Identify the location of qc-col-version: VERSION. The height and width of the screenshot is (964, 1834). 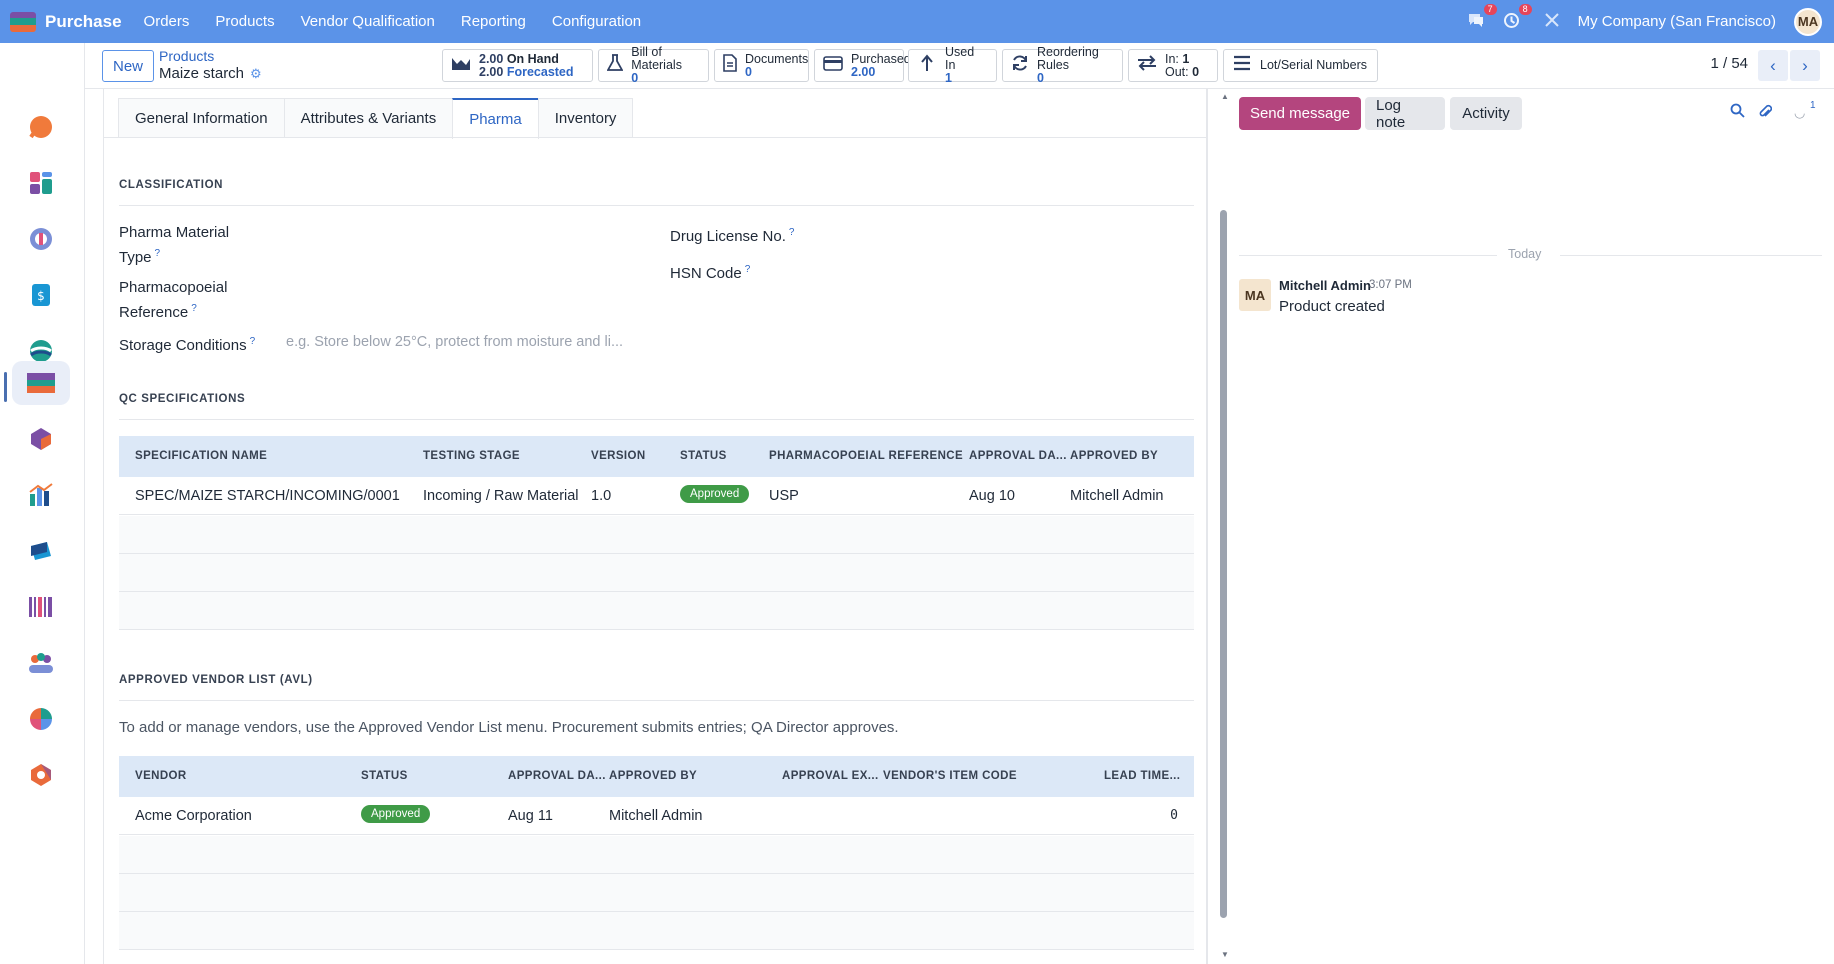
(618, 456).